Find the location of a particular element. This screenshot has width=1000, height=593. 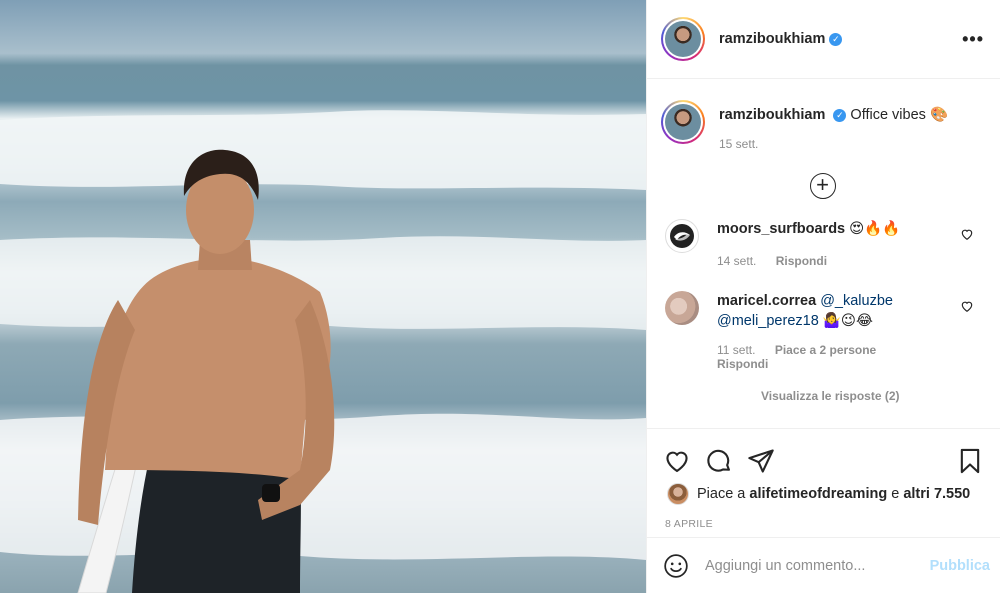

liker-username: alifetimeofdreaming is located at coordinates (818, 494).